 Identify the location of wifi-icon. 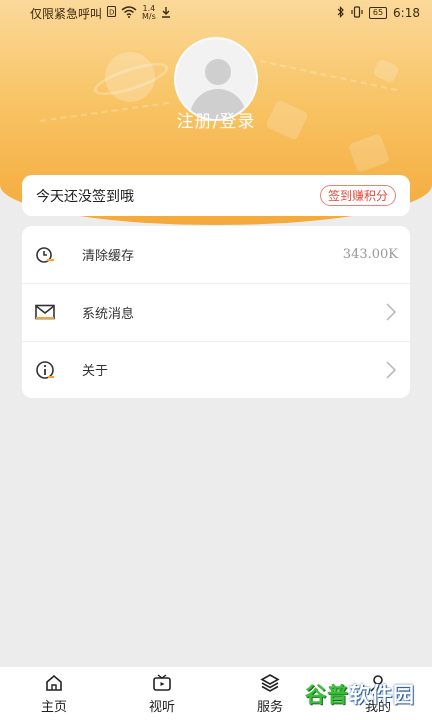
(129, 13).